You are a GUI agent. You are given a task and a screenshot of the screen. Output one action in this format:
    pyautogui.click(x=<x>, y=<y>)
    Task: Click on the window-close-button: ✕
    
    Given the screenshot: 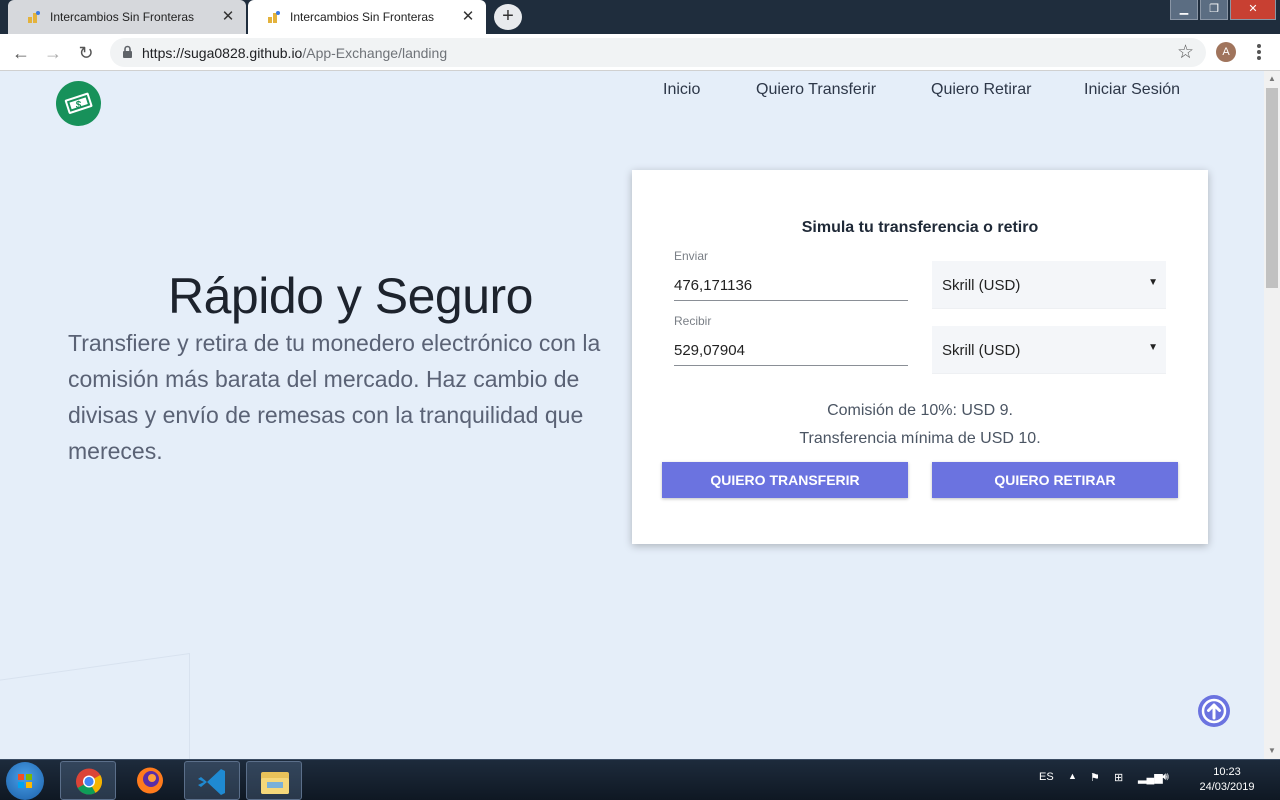 What is the action you would take?
    pyautogui.click(x=1253, y=10)
    